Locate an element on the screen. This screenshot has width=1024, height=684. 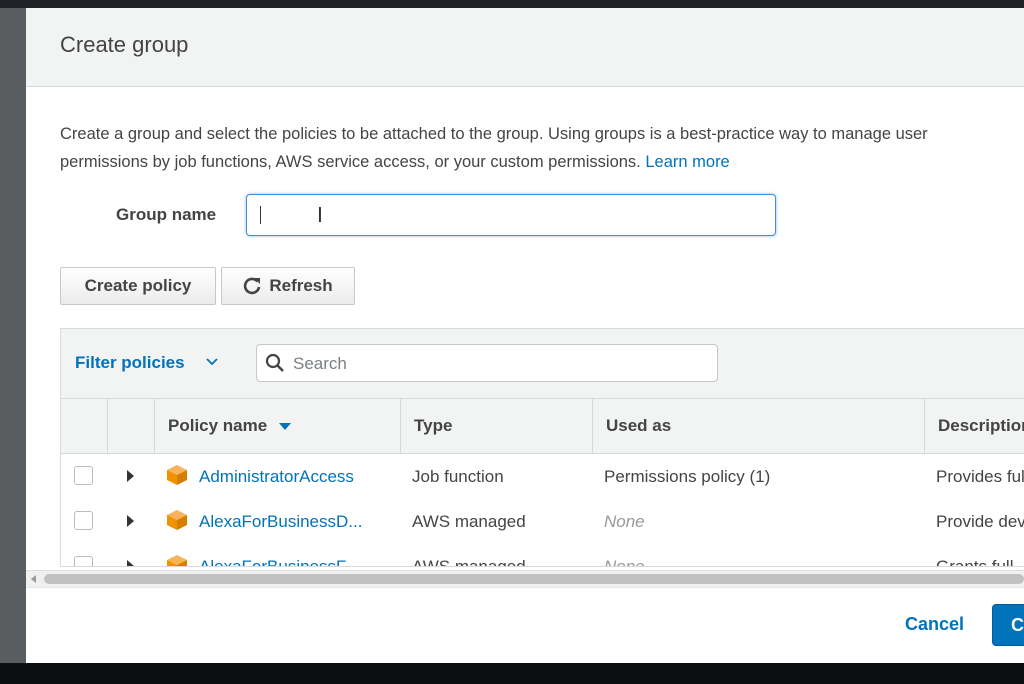
policy-type: Job function is located at coordinates (458, 476).